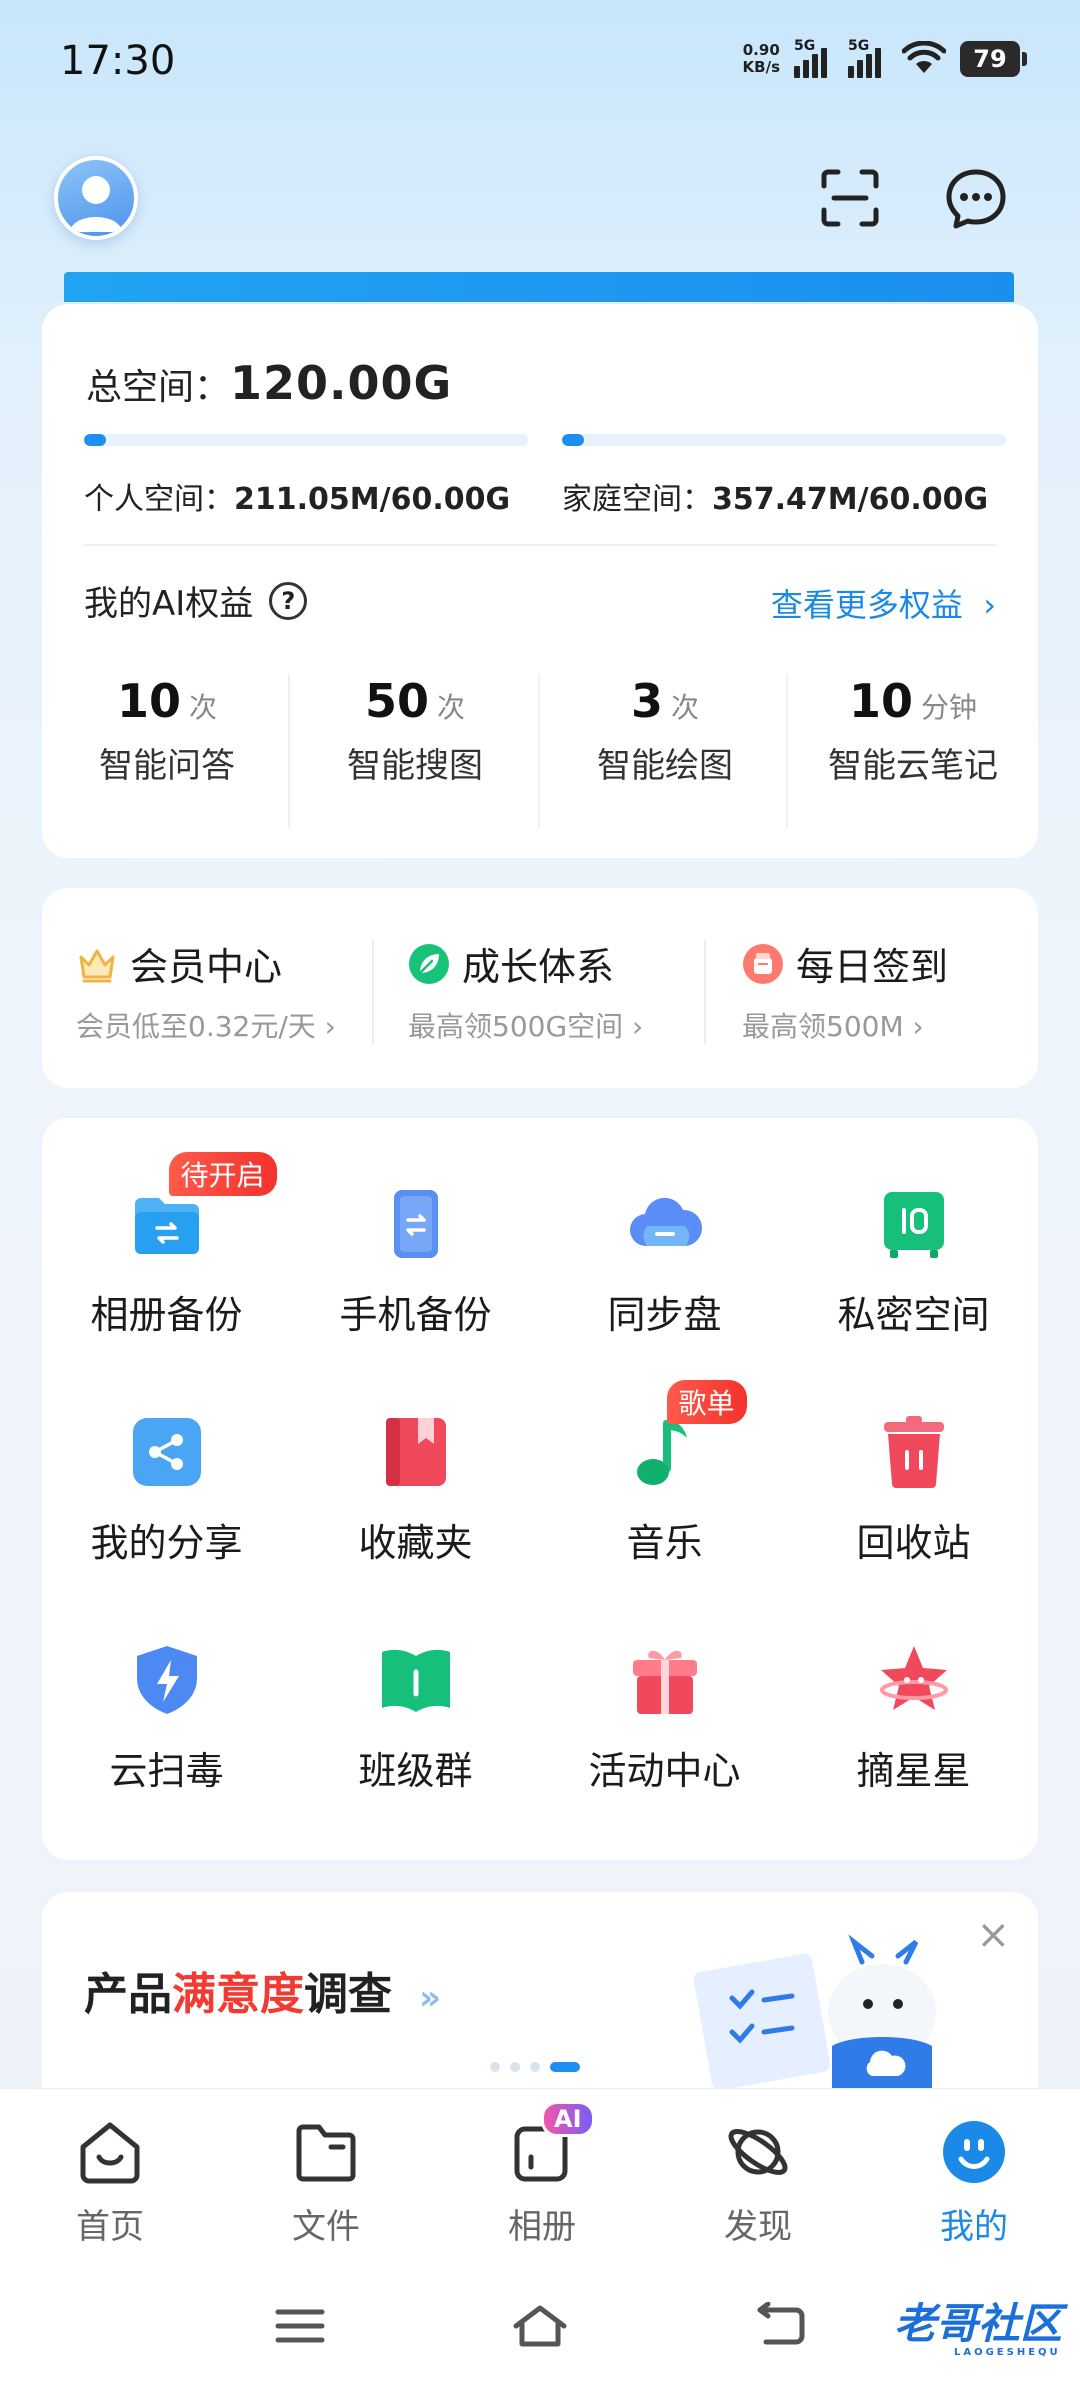 The image size is (1080, 2392). I want to click on survey-title-part: 产品, so click(128, 1994).